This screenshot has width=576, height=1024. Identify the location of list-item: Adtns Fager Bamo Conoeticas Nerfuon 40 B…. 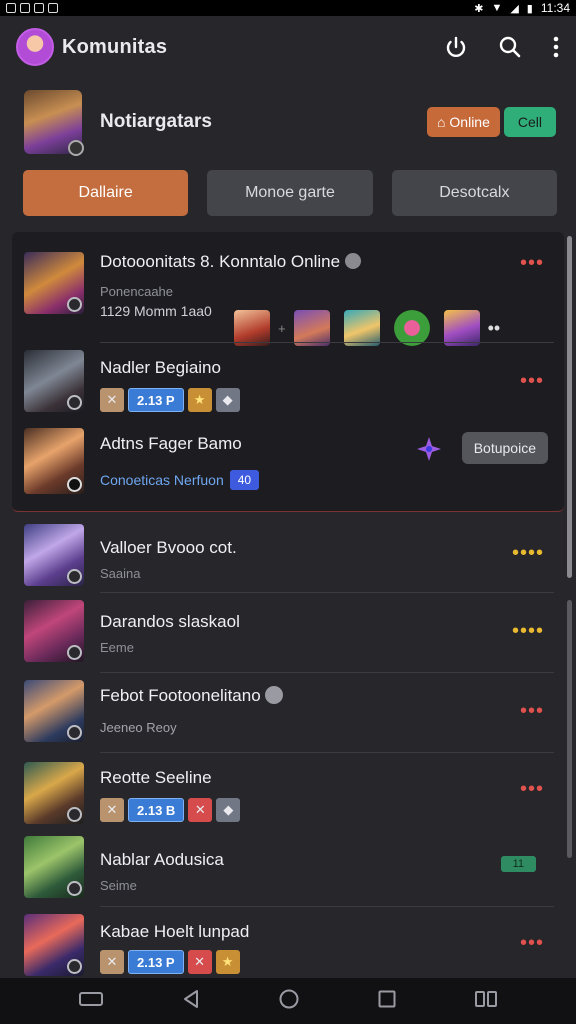
(288, 461).